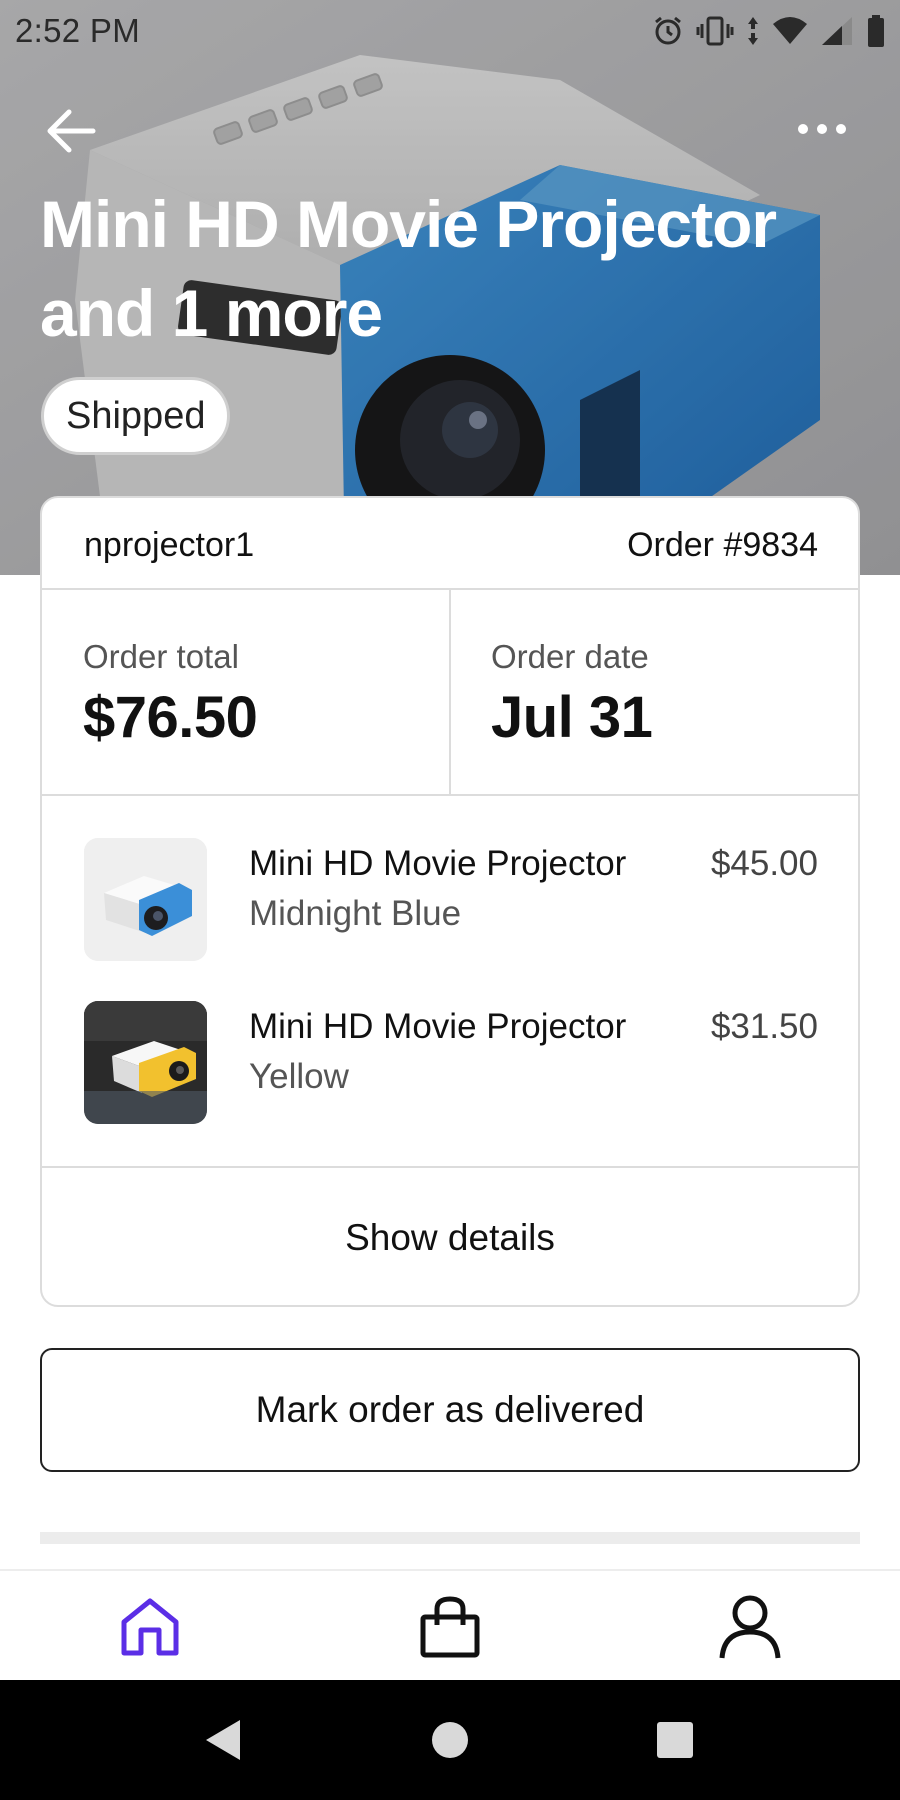 Image resolution: width=900 pixels, height=1800 pixels. I want to click on system-navigation-bar, so click(450, 1740).